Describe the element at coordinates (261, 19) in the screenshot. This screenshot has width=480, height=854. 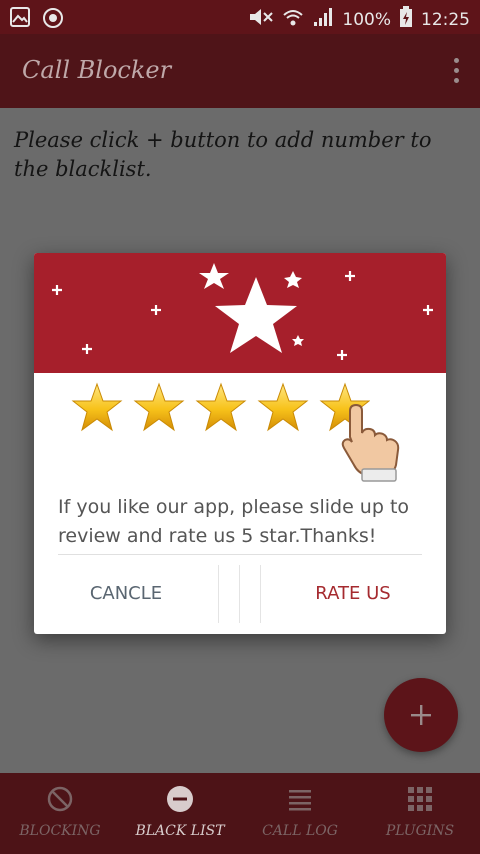
I see `mute-icon` at that location.